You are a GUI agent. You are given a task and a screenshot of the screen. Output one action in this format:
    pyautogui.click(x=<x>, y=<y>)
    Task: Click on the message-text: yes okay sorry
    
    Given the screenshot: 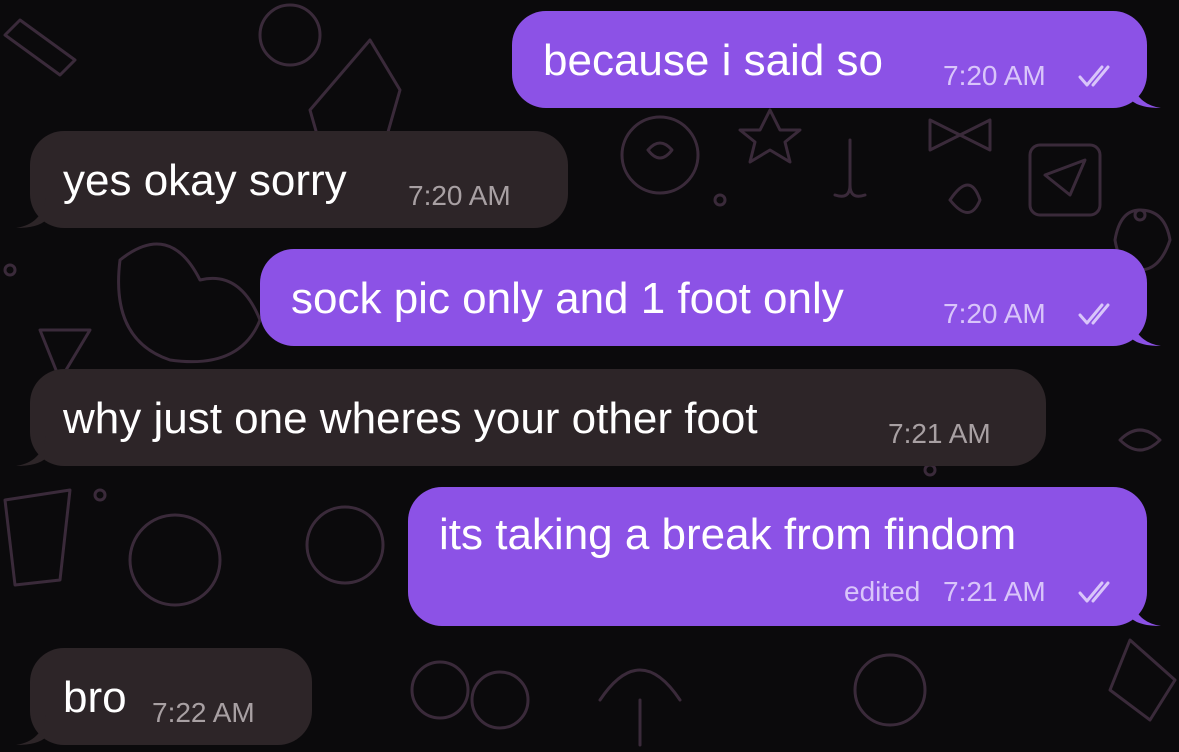 What is the action you would take?
    pyautogui.click(x=205, y=180)
    